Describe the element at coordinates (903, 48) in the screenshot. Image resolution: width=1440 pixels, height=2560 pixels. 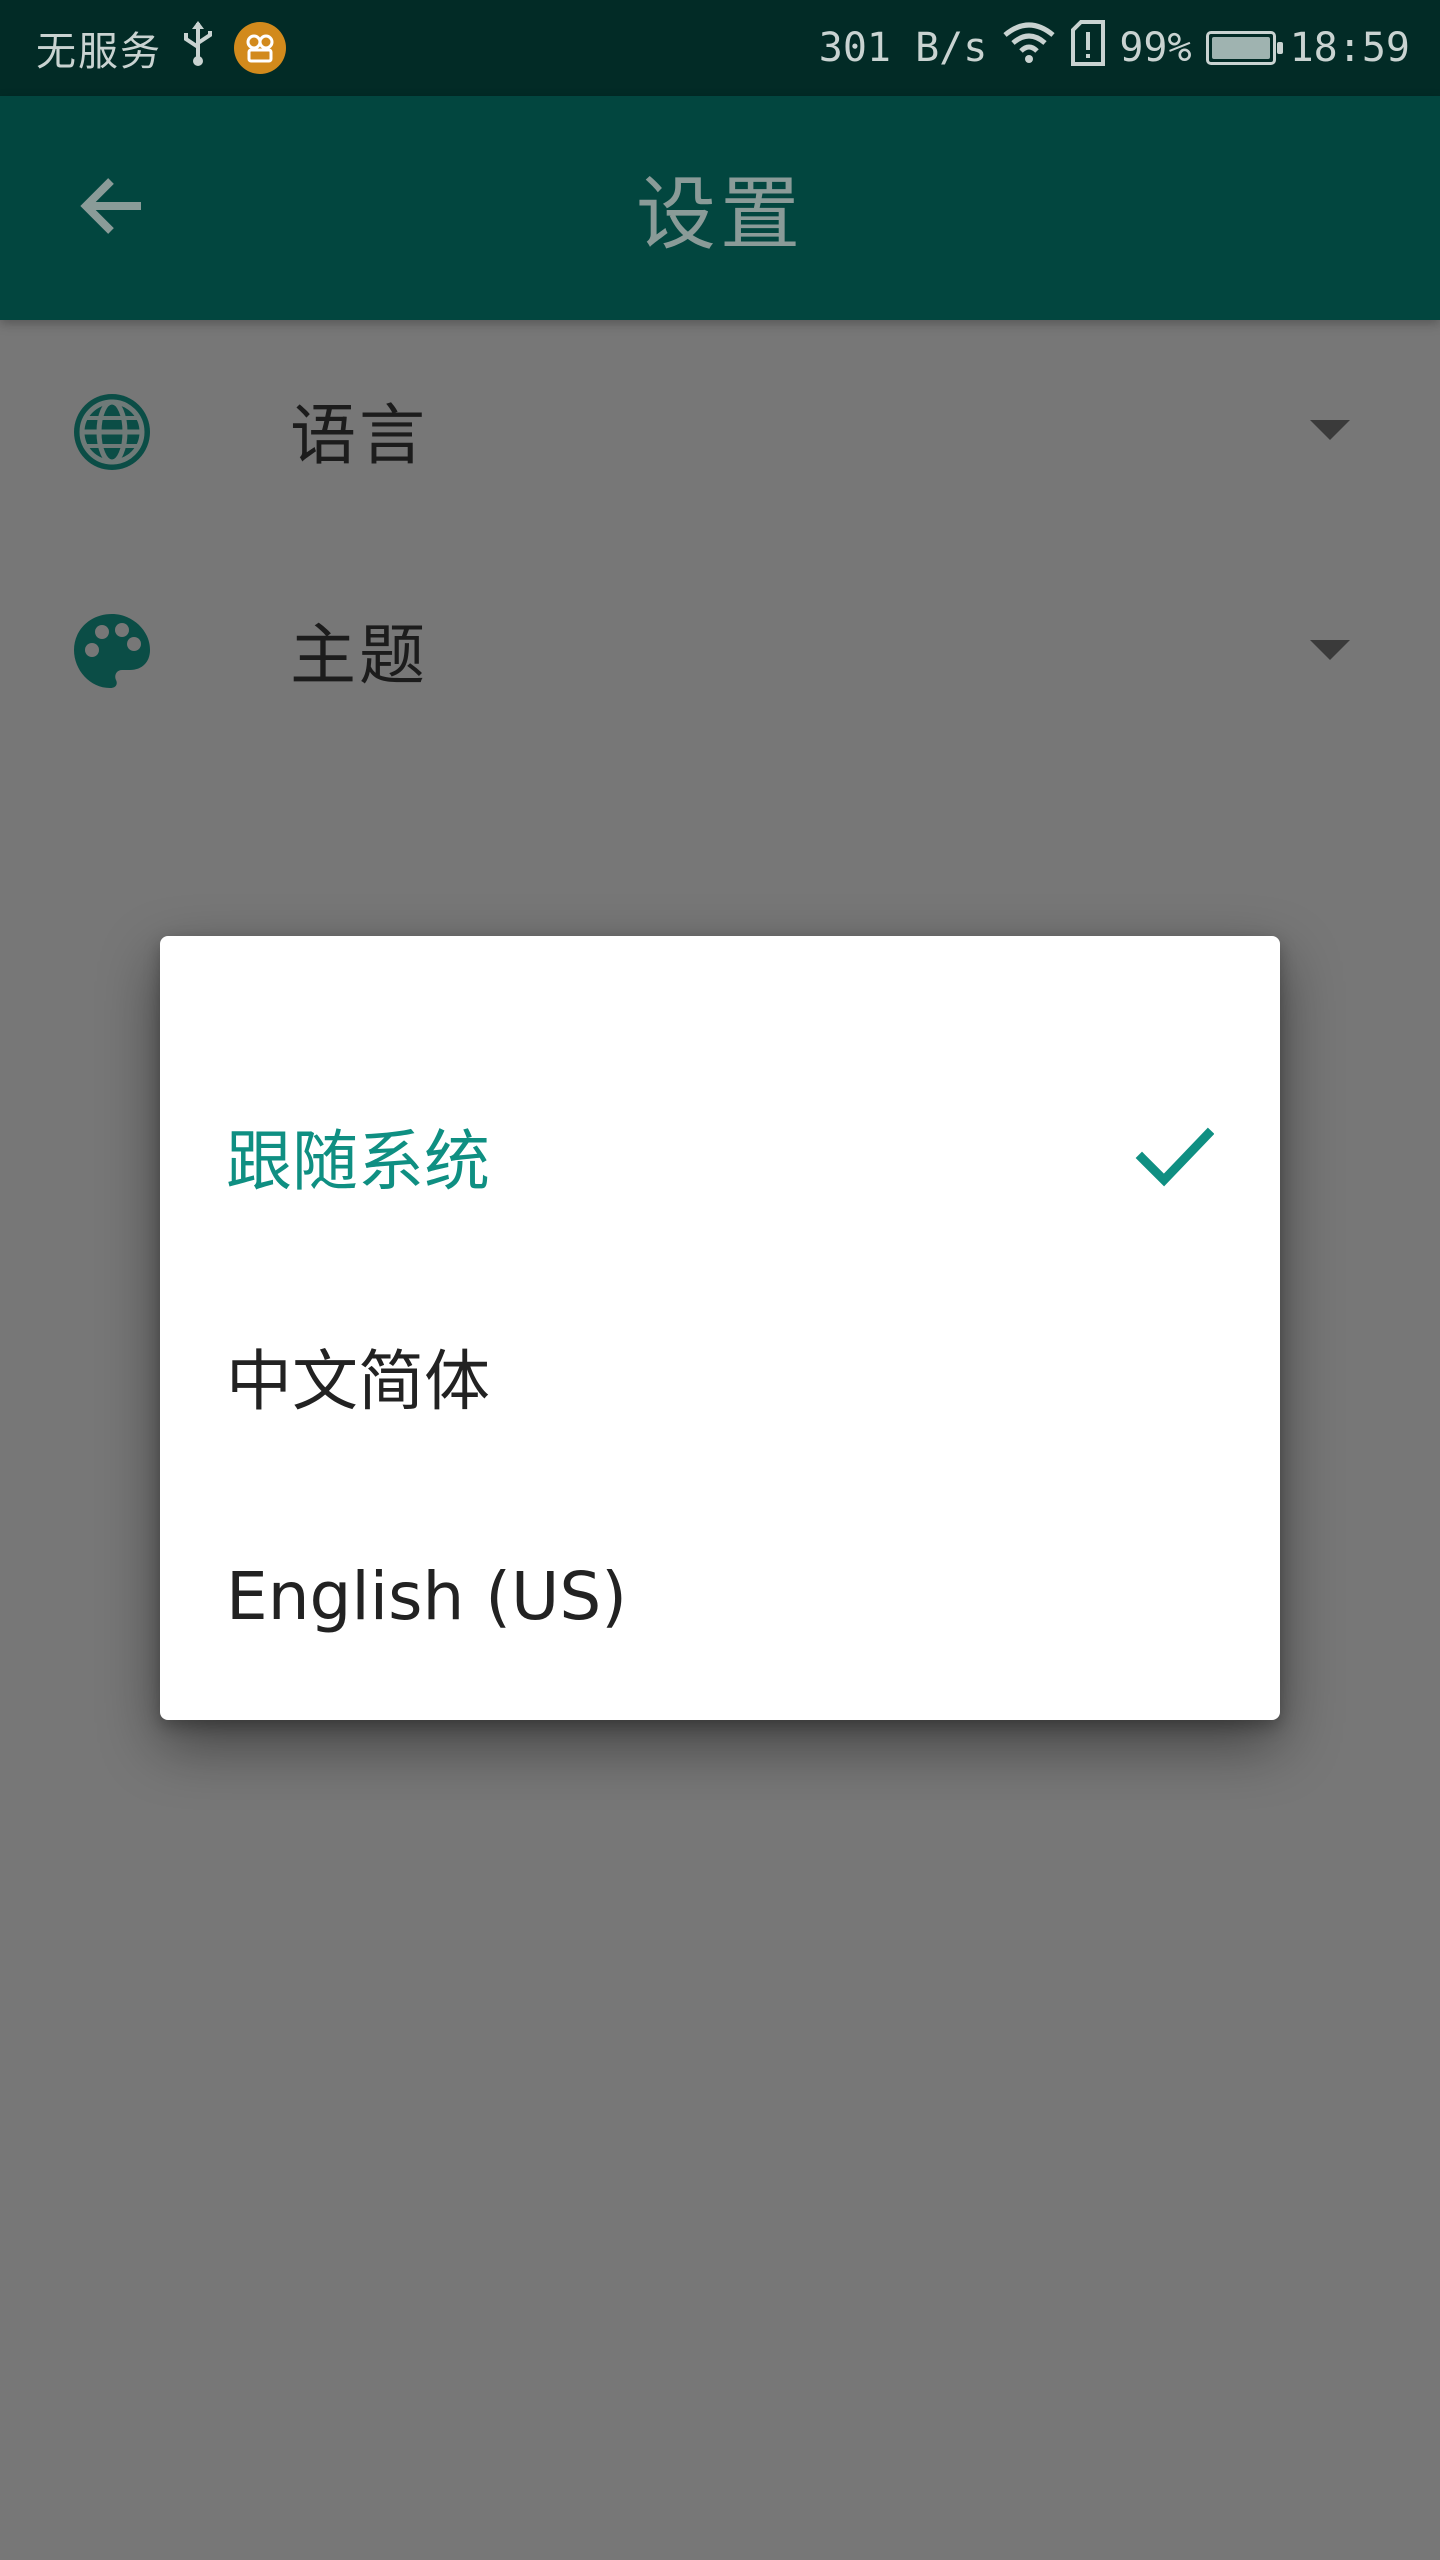
I see `net-speed-text: 301 B/s` at that location.